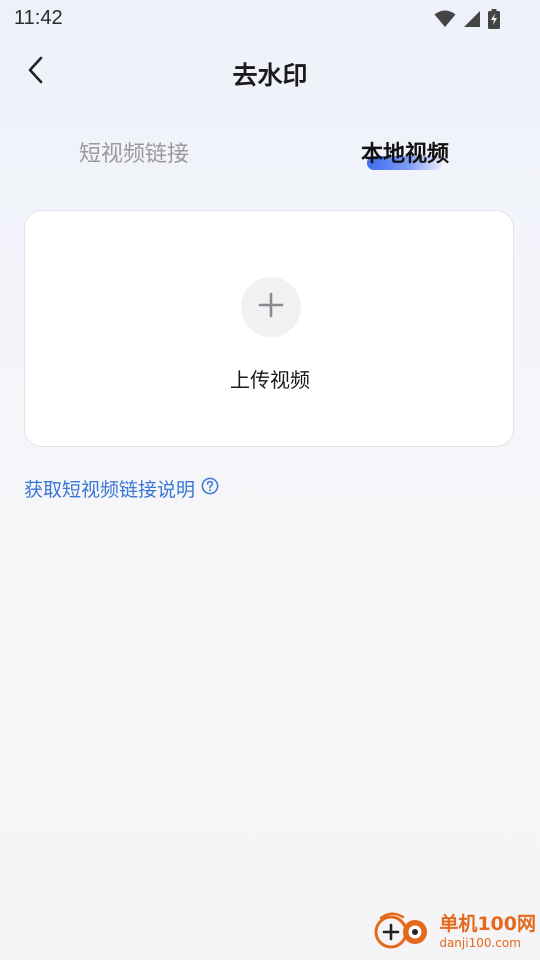  I want to click on help-link: 获取短视频链接说明, so click(121, 488).